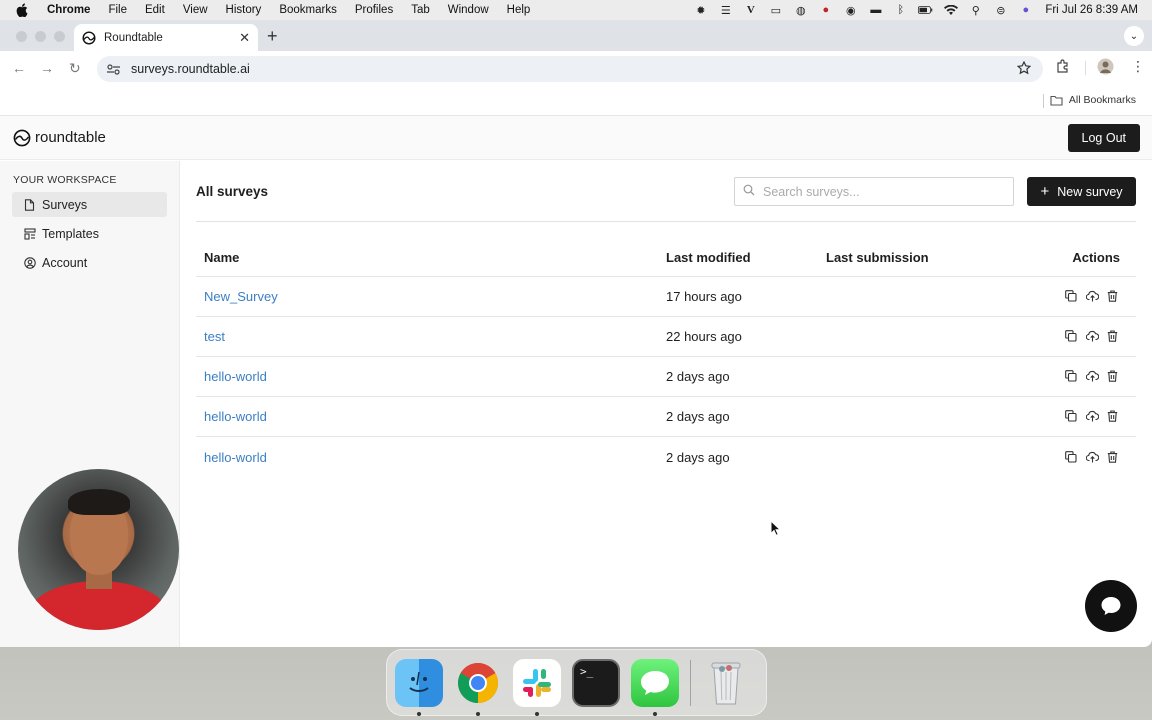 This screenshot has width=1152, height=720. What do you see at coordinates (666, 221) in the screenshot?
I see `header-divider` at bounding box center [666, 221].